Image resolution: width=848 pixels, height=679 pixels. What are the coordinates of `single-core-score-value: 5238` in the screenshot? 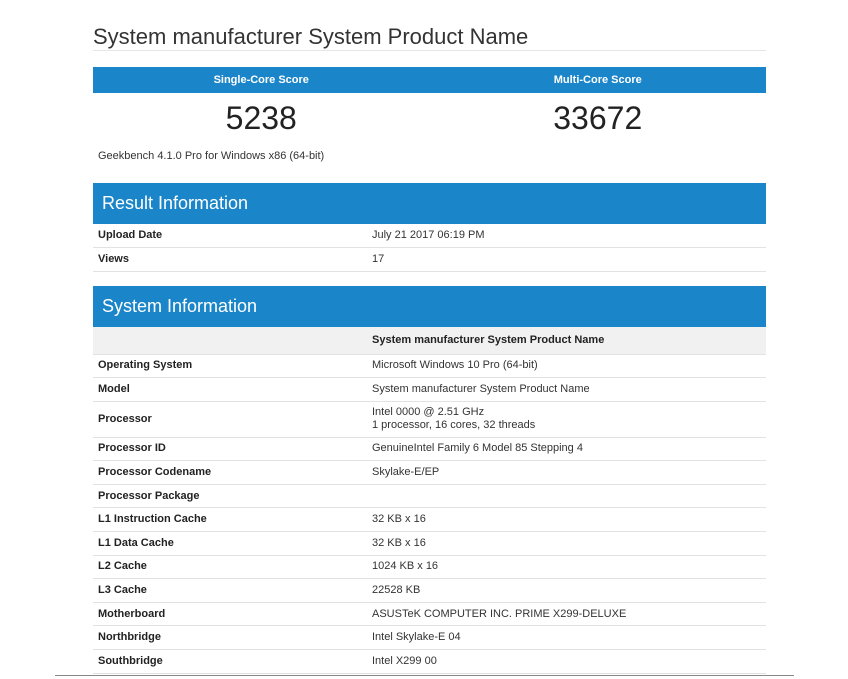 It's located at (261, 118).